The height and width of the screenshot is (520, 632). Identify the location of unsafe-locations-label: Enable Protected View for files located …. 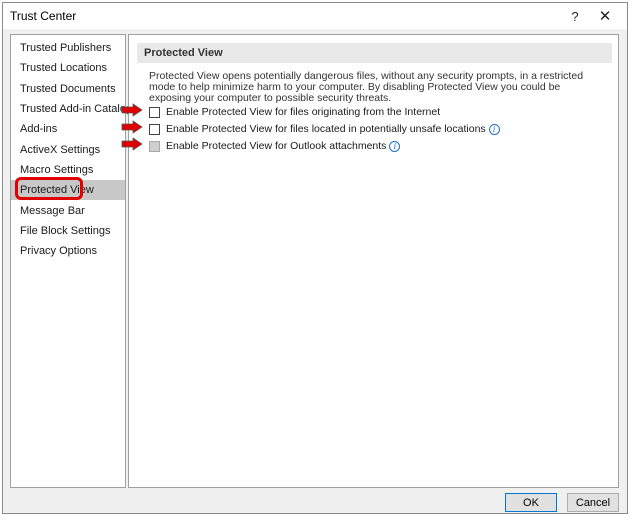
(326, 129).